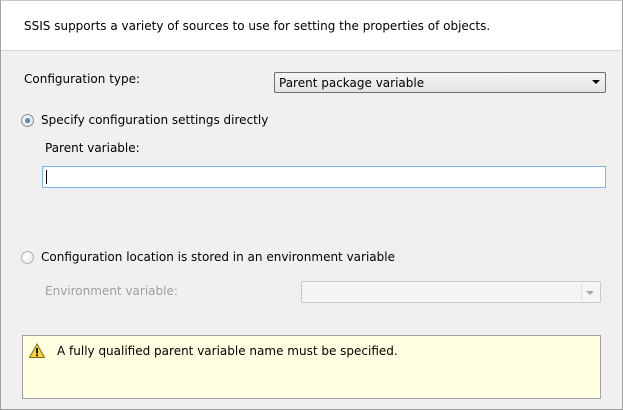  Describe the element at coordinates (581, 292) in the screenshot. I see `dropdown-separator` at that location.